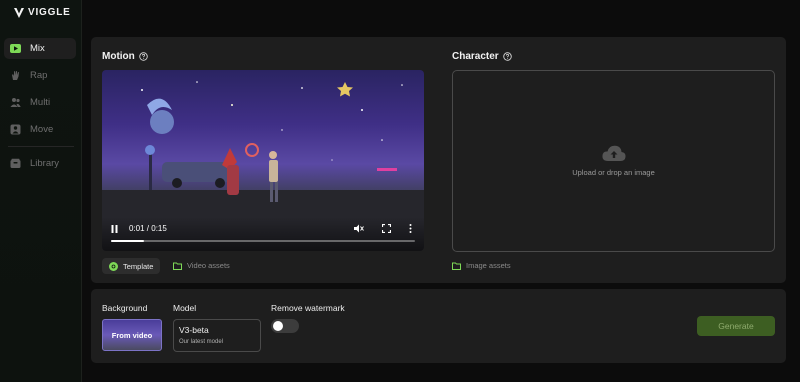 This screenshot has height=382, width=800. I want to click on sidebar-item-rap: Rap, so click(40, 75).